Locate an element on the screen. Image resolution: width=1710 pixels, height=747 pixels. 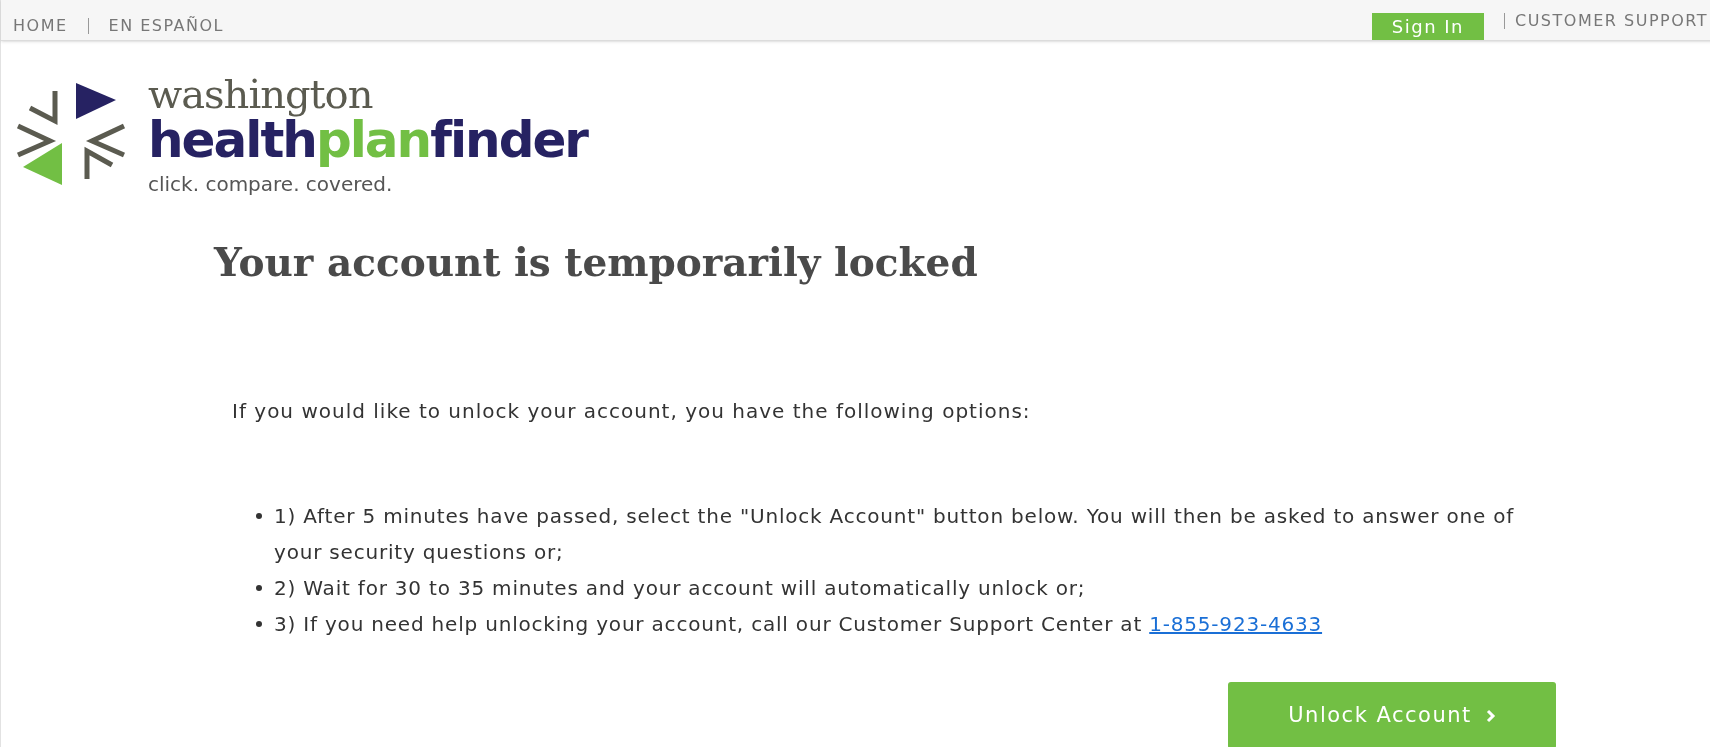
unlock-account-button: Unlock Account is located at coordinates (1392, 714).